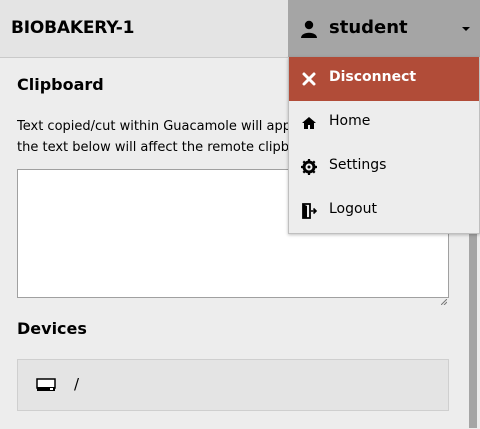 Image resolution: width=480 pixels, height=429 pixels. What do you see at coordinates (384, 211) in the screenshot?
I see `menu-item-logout: Logout` at bounding box center [384, 211].